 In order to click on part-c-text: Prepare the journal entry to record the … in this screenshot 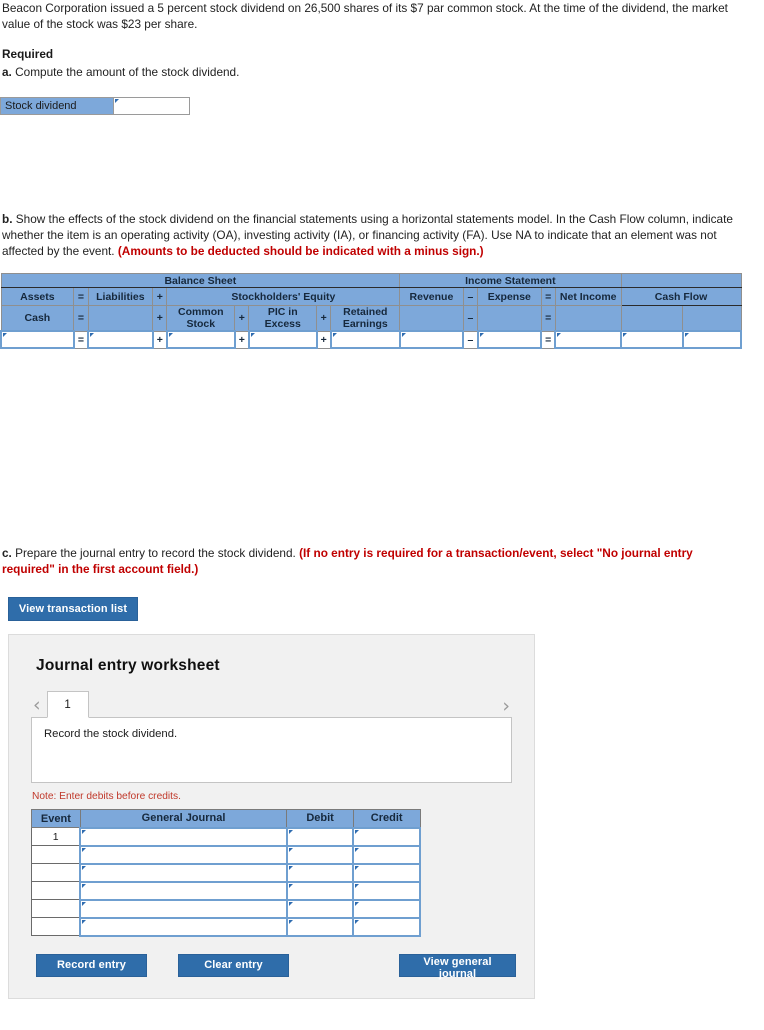, I will do `click(155, 553)`.